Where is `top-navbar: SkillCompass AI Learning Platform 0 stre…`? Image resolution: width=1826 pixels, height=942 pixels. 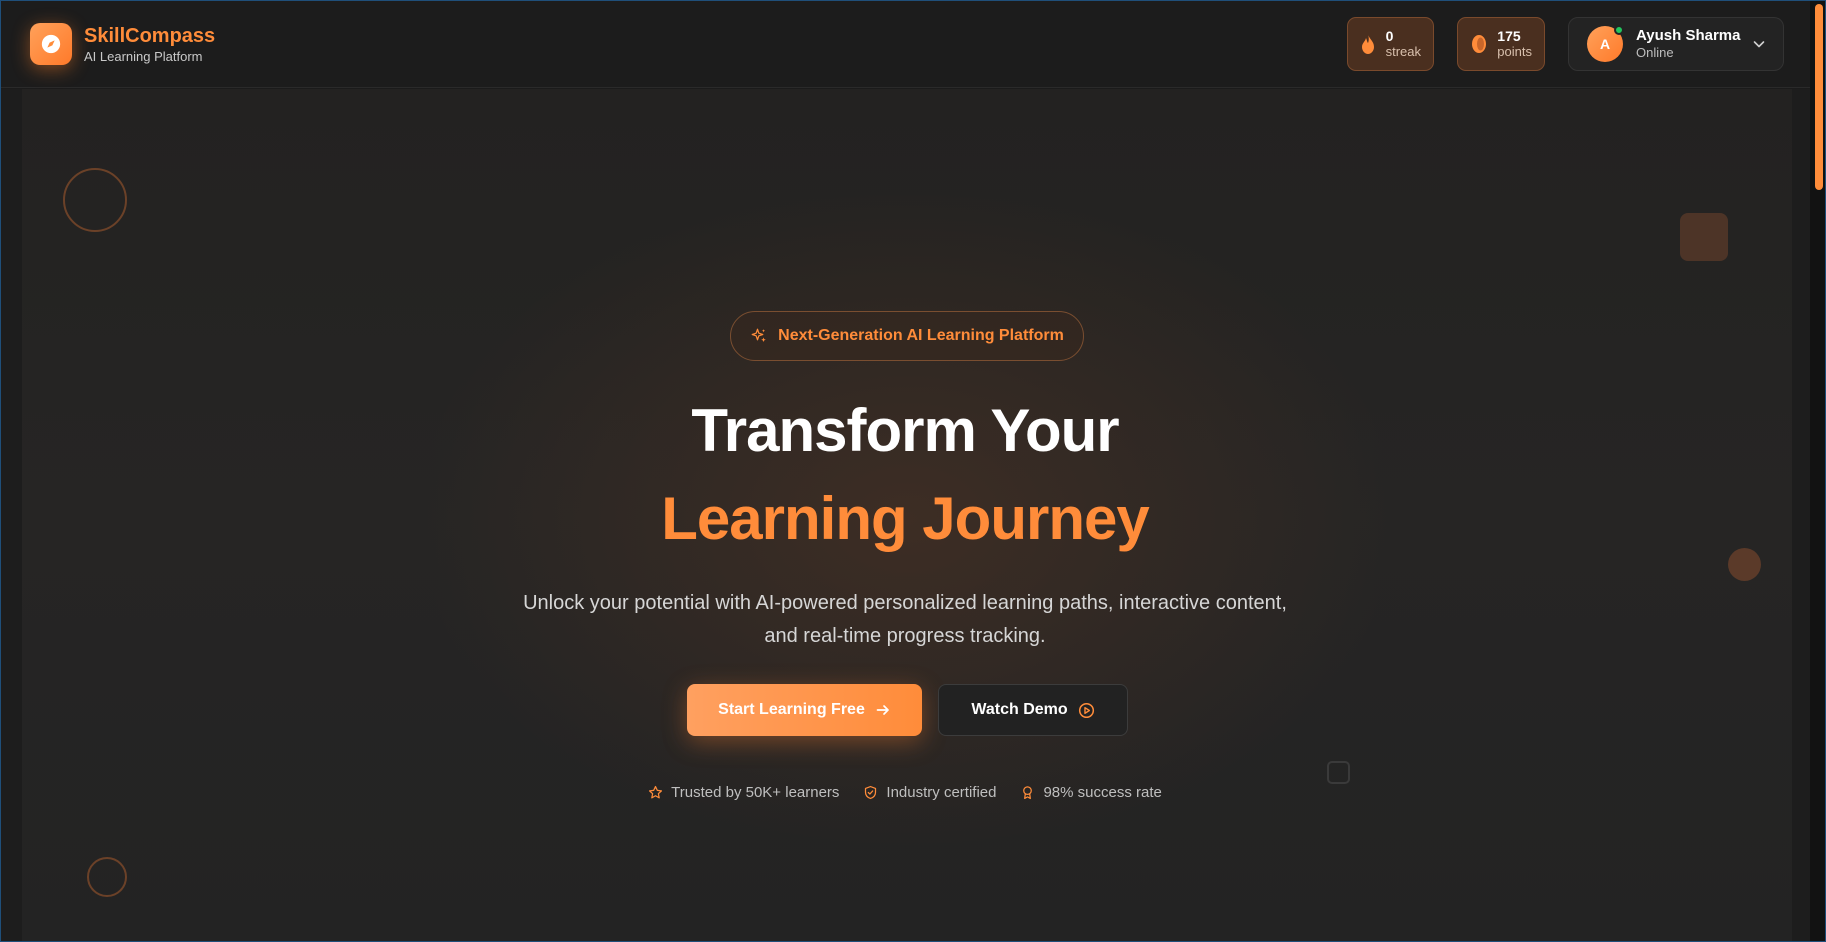 top-navbar: SkillCompass AI Learning Platform 0 stre… is located at coordinates (905, 44).